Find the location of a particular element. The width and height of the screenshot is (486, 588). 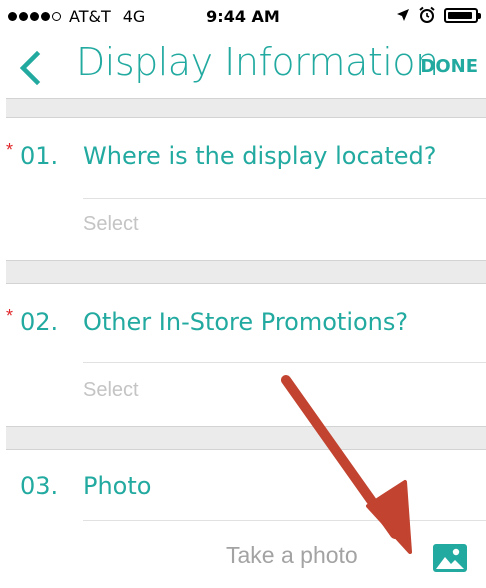

navigation-bar: Display Information DONE is located at coordinates (243, 67).